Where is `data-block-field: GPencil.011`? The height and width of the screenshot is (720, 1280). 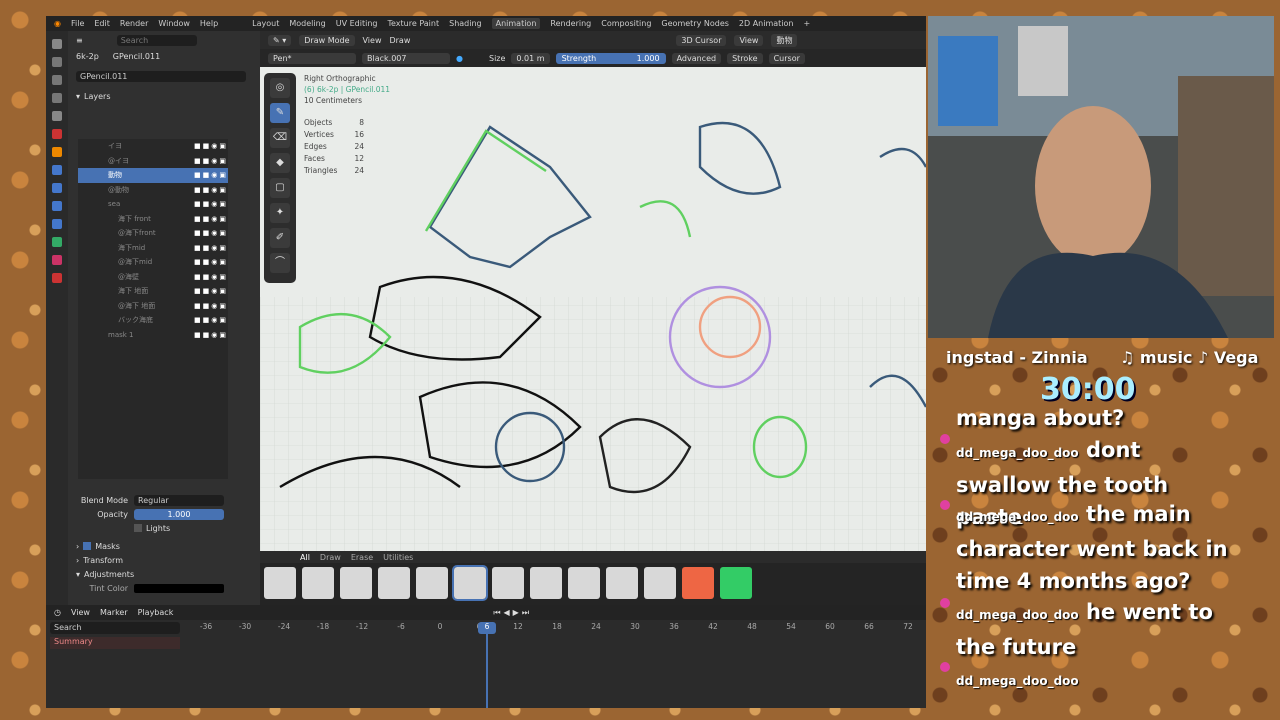 data-block-field: GPencil.011 is located at coordinates (161, 76).